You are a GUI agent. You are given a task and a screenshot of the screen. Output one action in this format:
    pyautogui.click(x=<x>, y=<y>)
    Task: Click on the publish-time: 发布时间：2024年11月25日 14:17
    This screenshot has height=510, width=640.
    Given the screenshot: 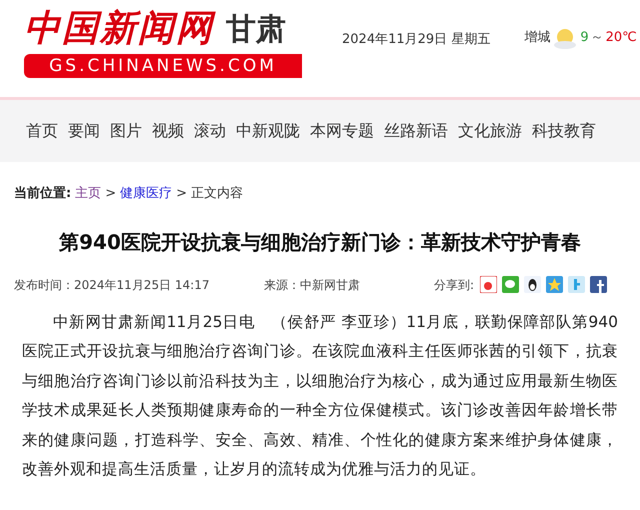 What is the action you would take?
    pyautogui.click(x=112, y=285)
    